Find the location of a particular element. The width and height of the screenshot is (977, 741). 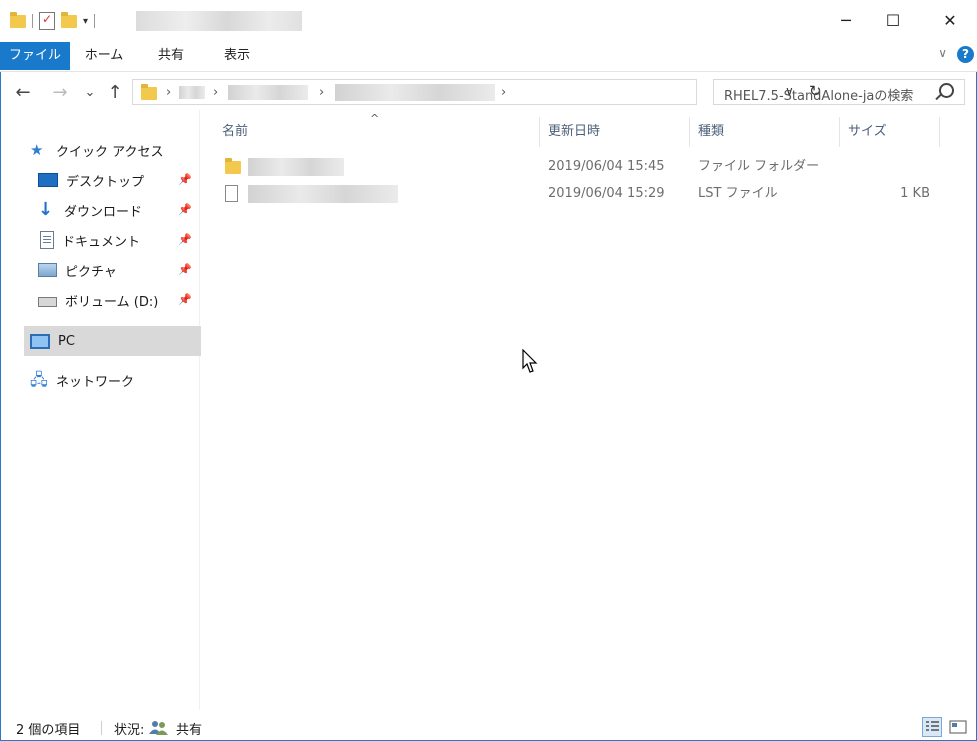

sidebar-item-label: ピクチャ is located at coordinates (91, 272).